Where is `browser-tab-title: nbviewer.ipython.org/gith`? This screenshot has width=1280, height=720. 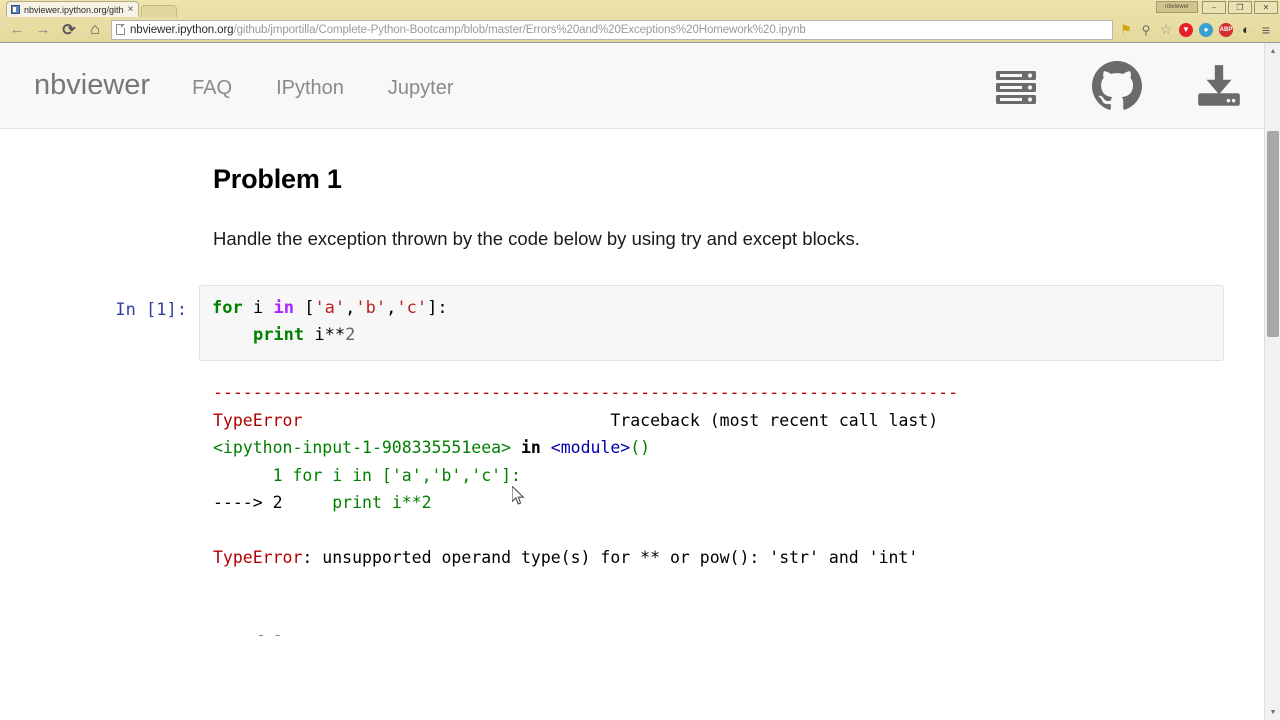 browser-tab-title: nbviewer.ipython.org/gith is located at coordinates (74, 9).